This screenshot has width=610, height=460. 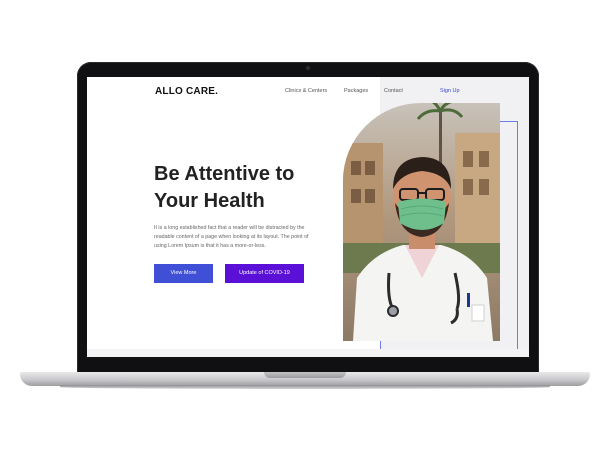 I want to click on laptop-hinge-notch, so click(x=305, y=375).